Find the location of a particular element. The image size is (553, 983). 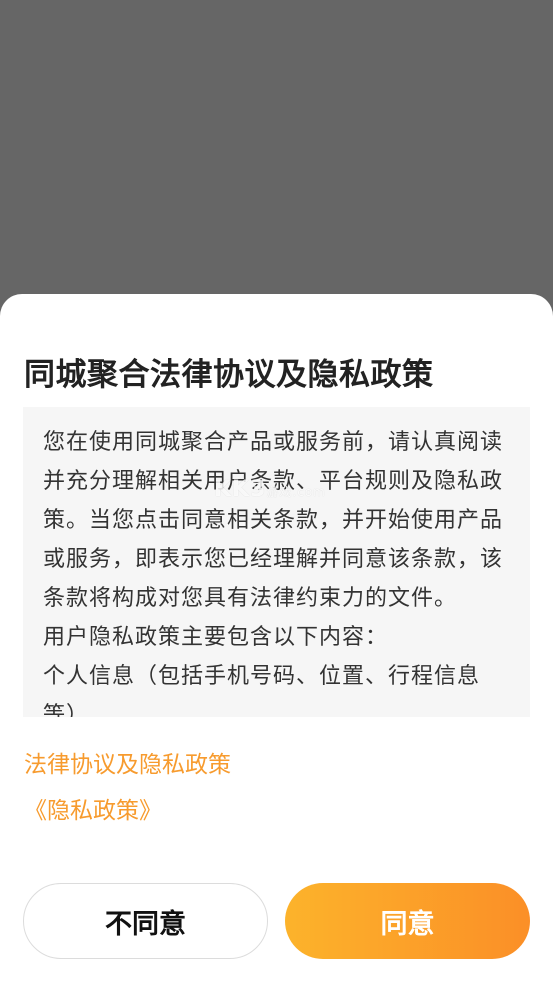

agree-button: 同意 is located at coordinates (407, 921).